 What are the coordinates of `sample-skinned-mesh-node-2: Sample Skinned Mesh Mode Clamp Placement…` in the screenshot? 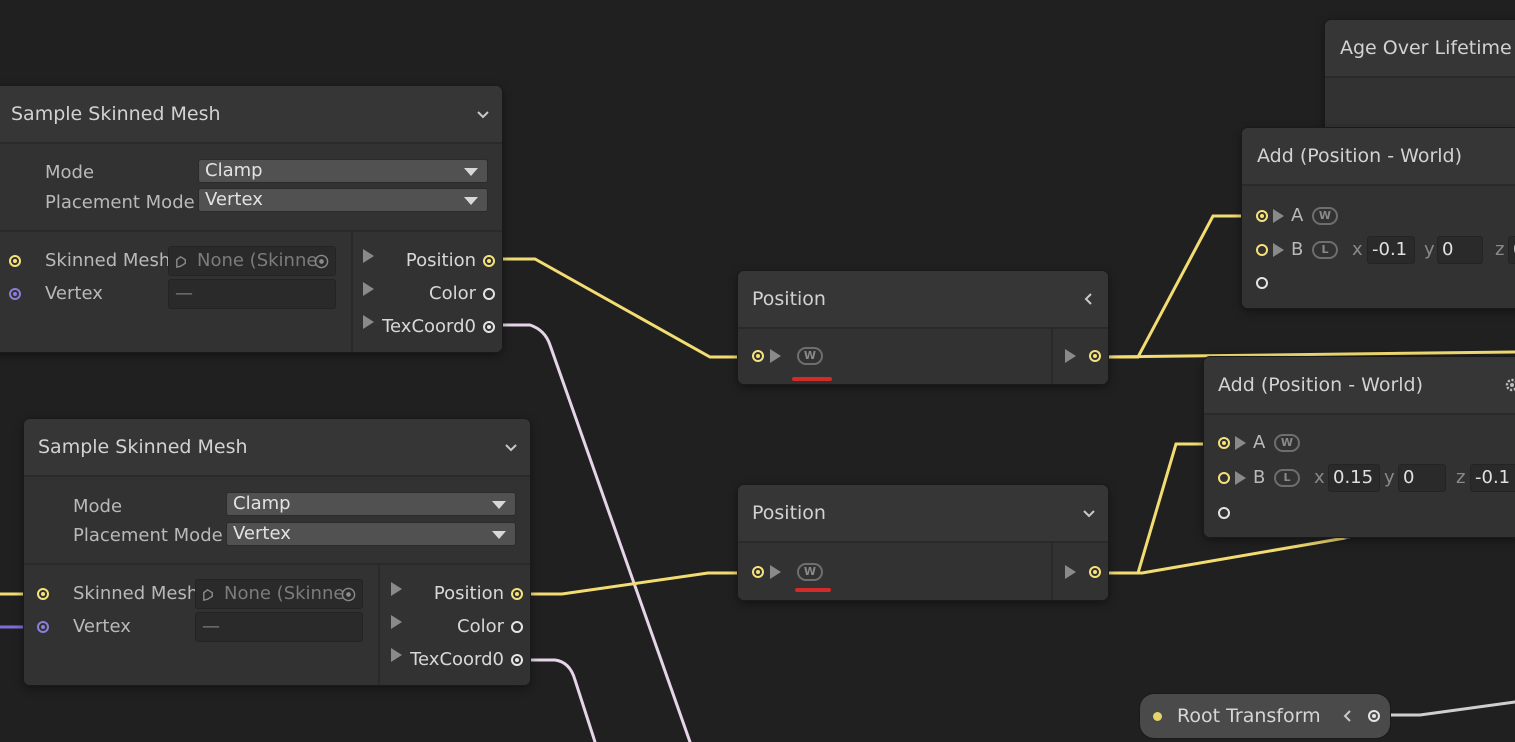 It's located at (277, 552).